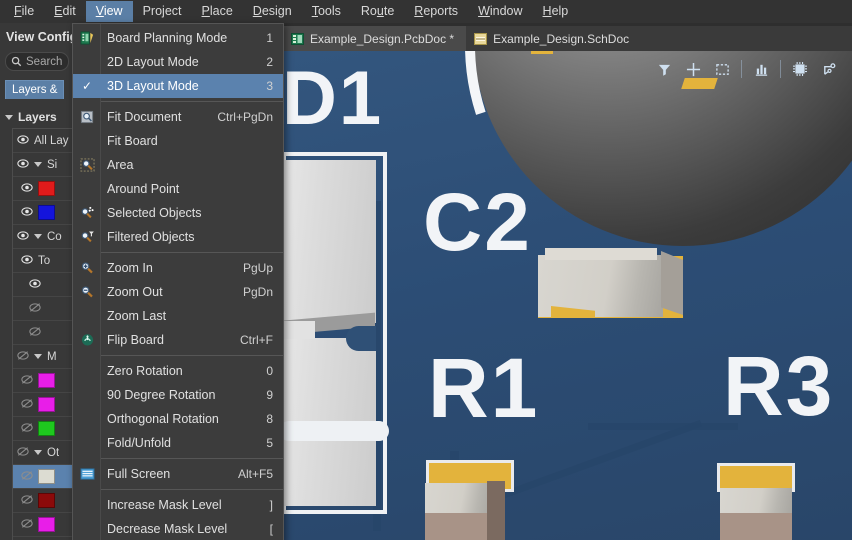 This screenshot has width=852, height=540. Describe the element at coordinates (326, 11) in the screenshot. I see `menubar-item-tools: Tools` at that location.